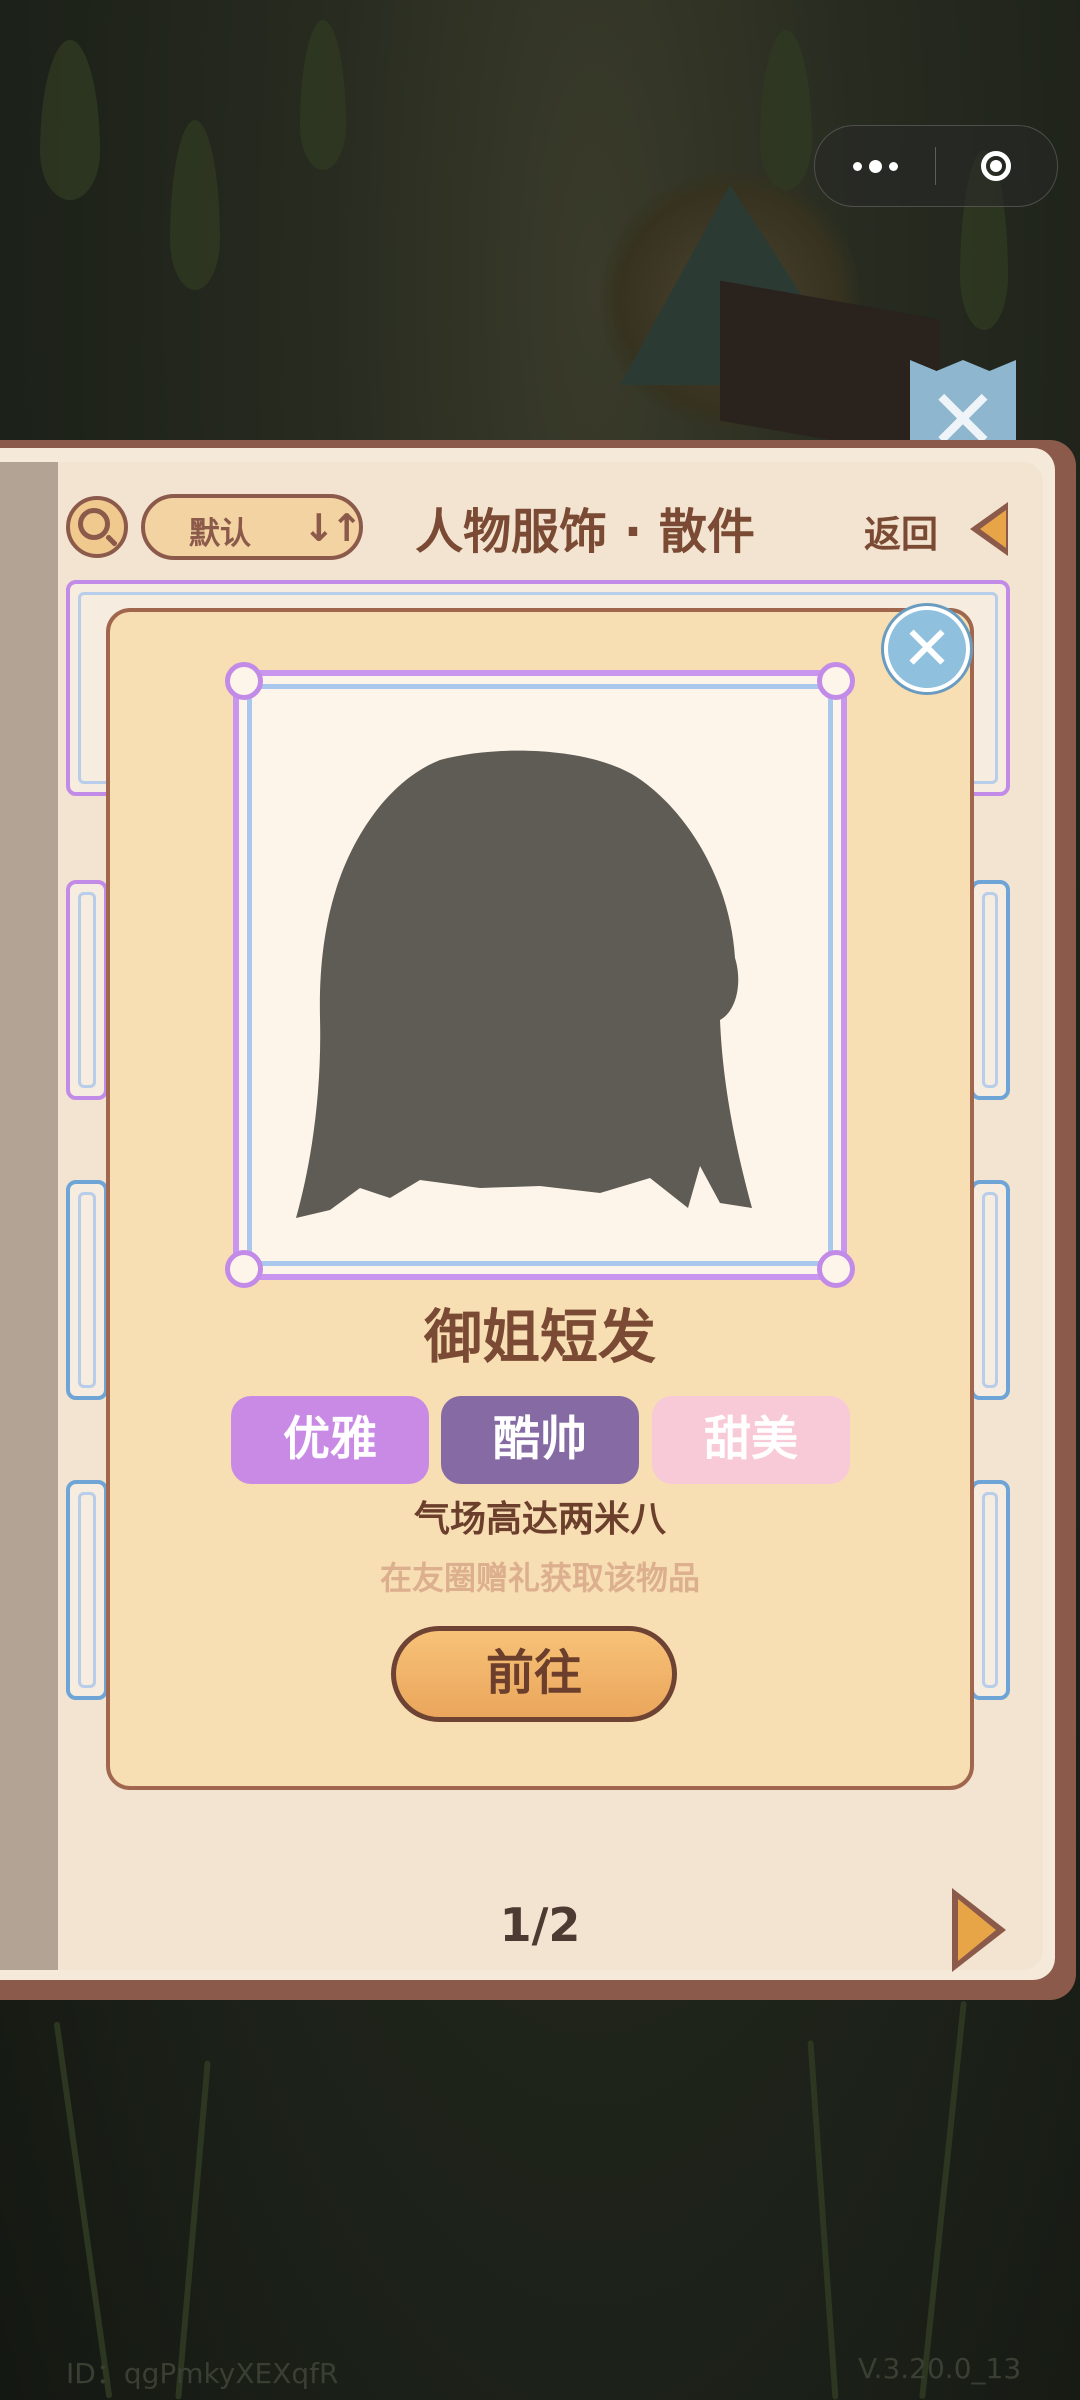 The width and height of the screenshot is (1080, 2400). I want to click on version-text: V.3.20.0_13, so click(940, 2368).